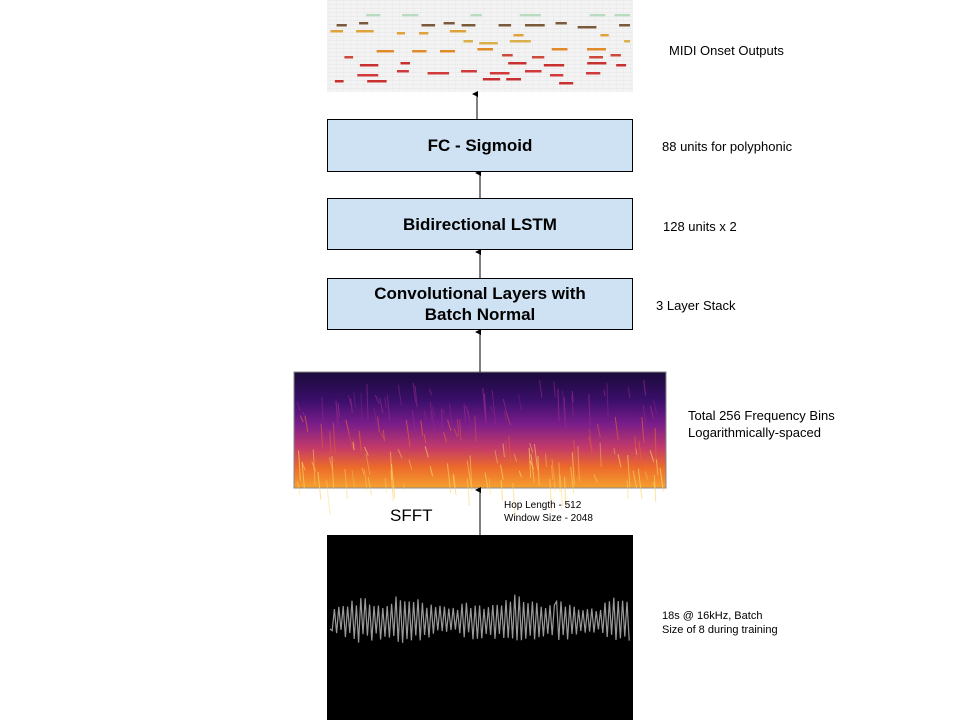 The image size is (960, 720). I want to click on waveform-note-line2: Size of 8 during training, so click(720, 630).